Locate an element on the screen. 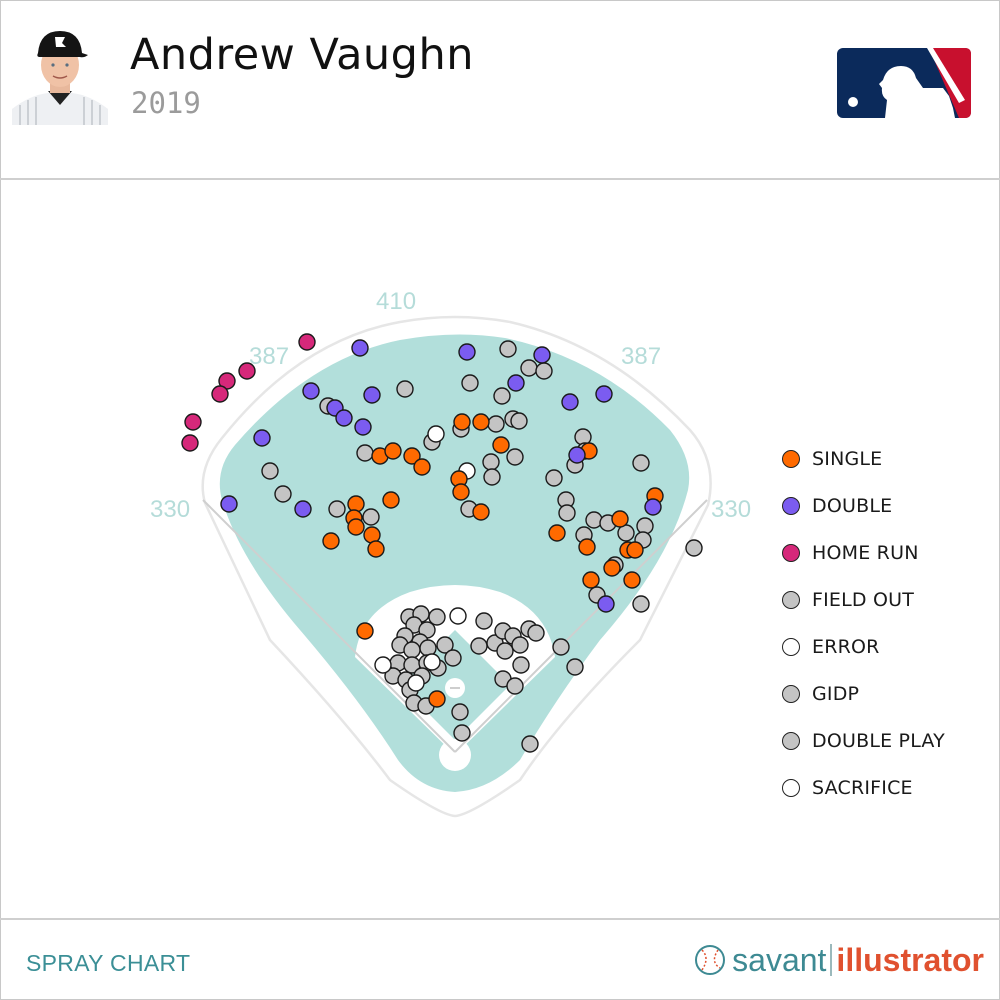 The image size is (1000, 1000). legend-label: DOUBLE PLAY is located at coordinates (878, 740).